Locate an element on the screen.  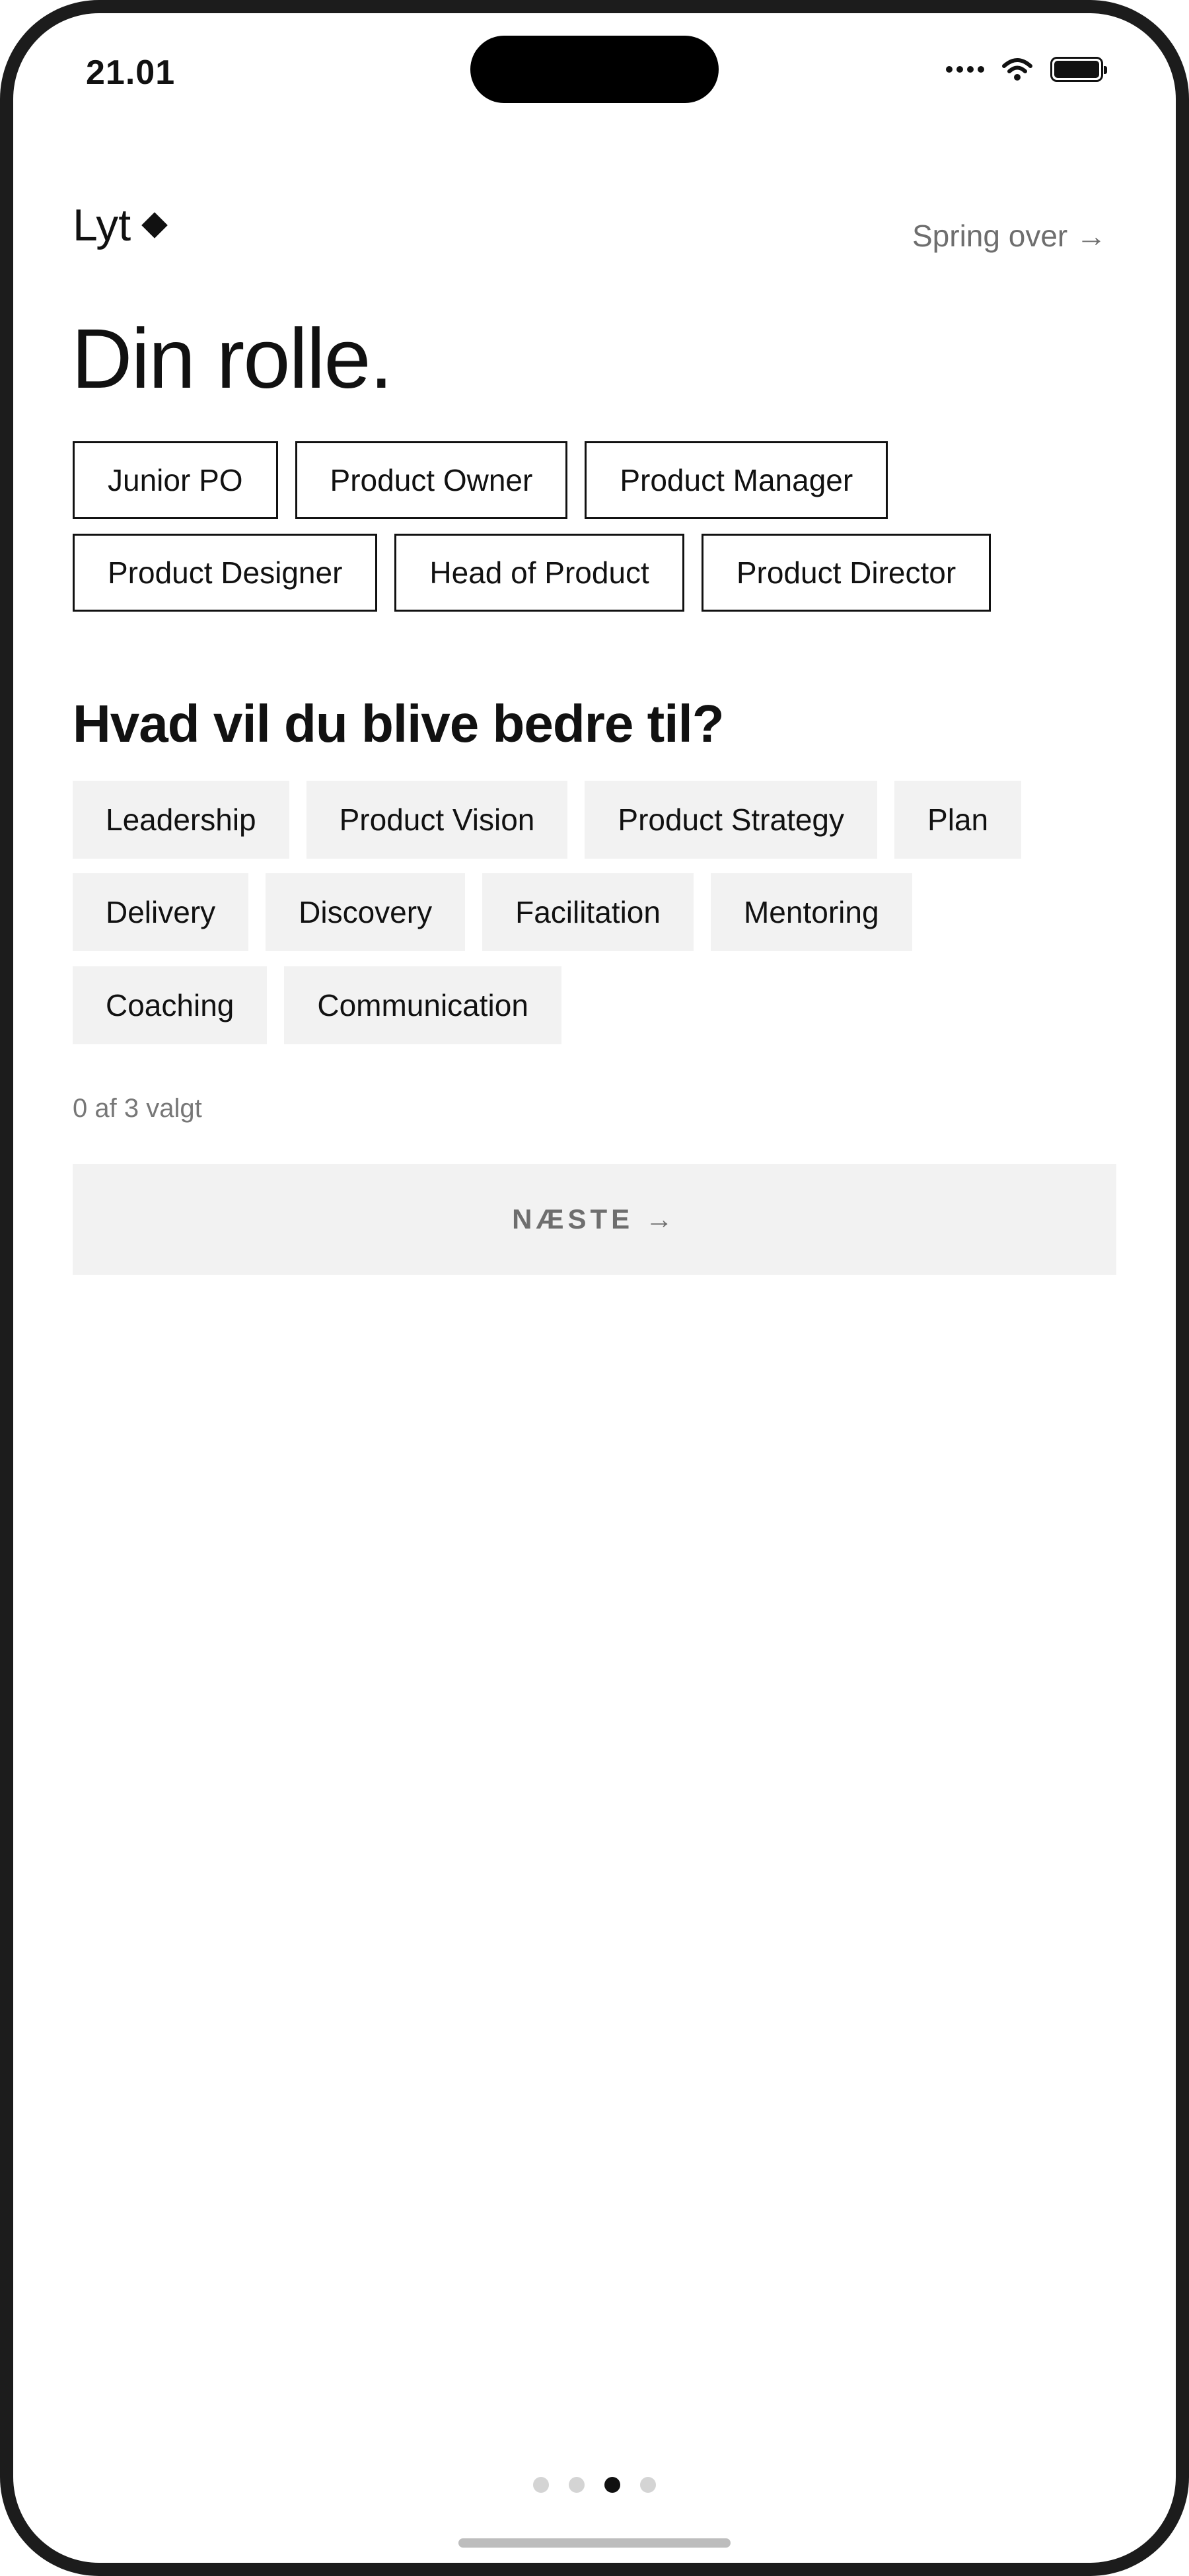
pagination-dots is located at coordinates (594, 2485).